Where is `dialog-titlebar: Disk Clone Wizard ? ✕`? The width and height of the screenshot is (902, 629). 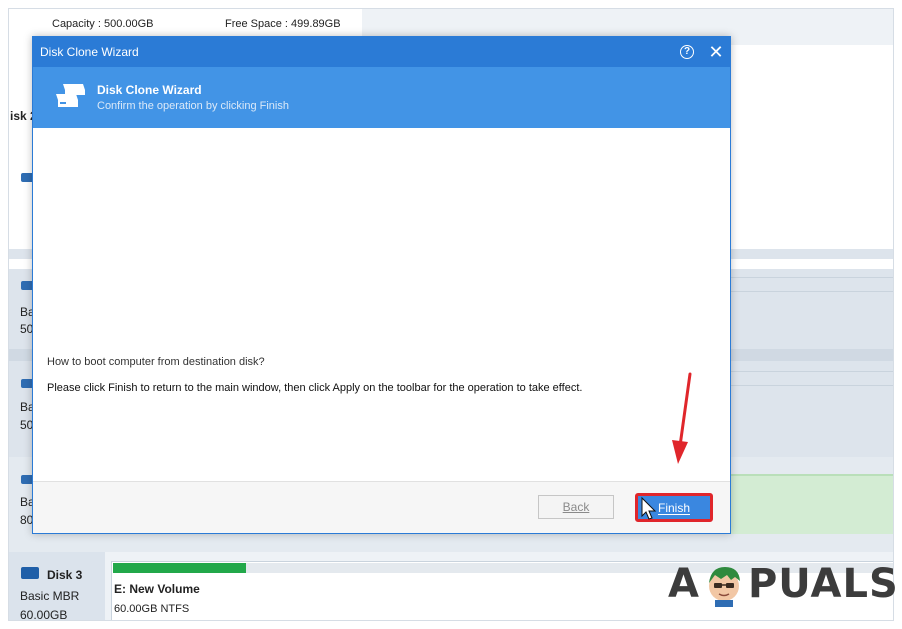
dialog-titlebar: Disk Clone Wizard ? ✕ is located at coordinates (381, 52).